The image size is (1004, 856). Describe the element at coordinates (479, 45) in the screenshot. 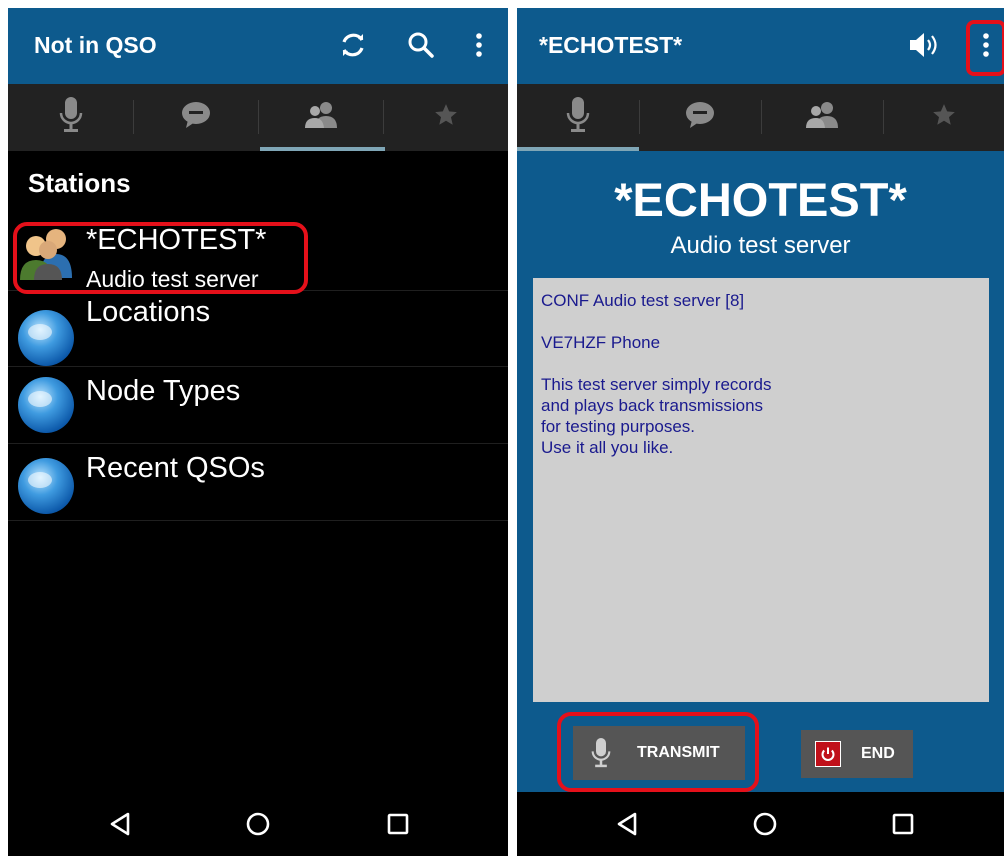

I see `overflow-menu-icon` at that location.